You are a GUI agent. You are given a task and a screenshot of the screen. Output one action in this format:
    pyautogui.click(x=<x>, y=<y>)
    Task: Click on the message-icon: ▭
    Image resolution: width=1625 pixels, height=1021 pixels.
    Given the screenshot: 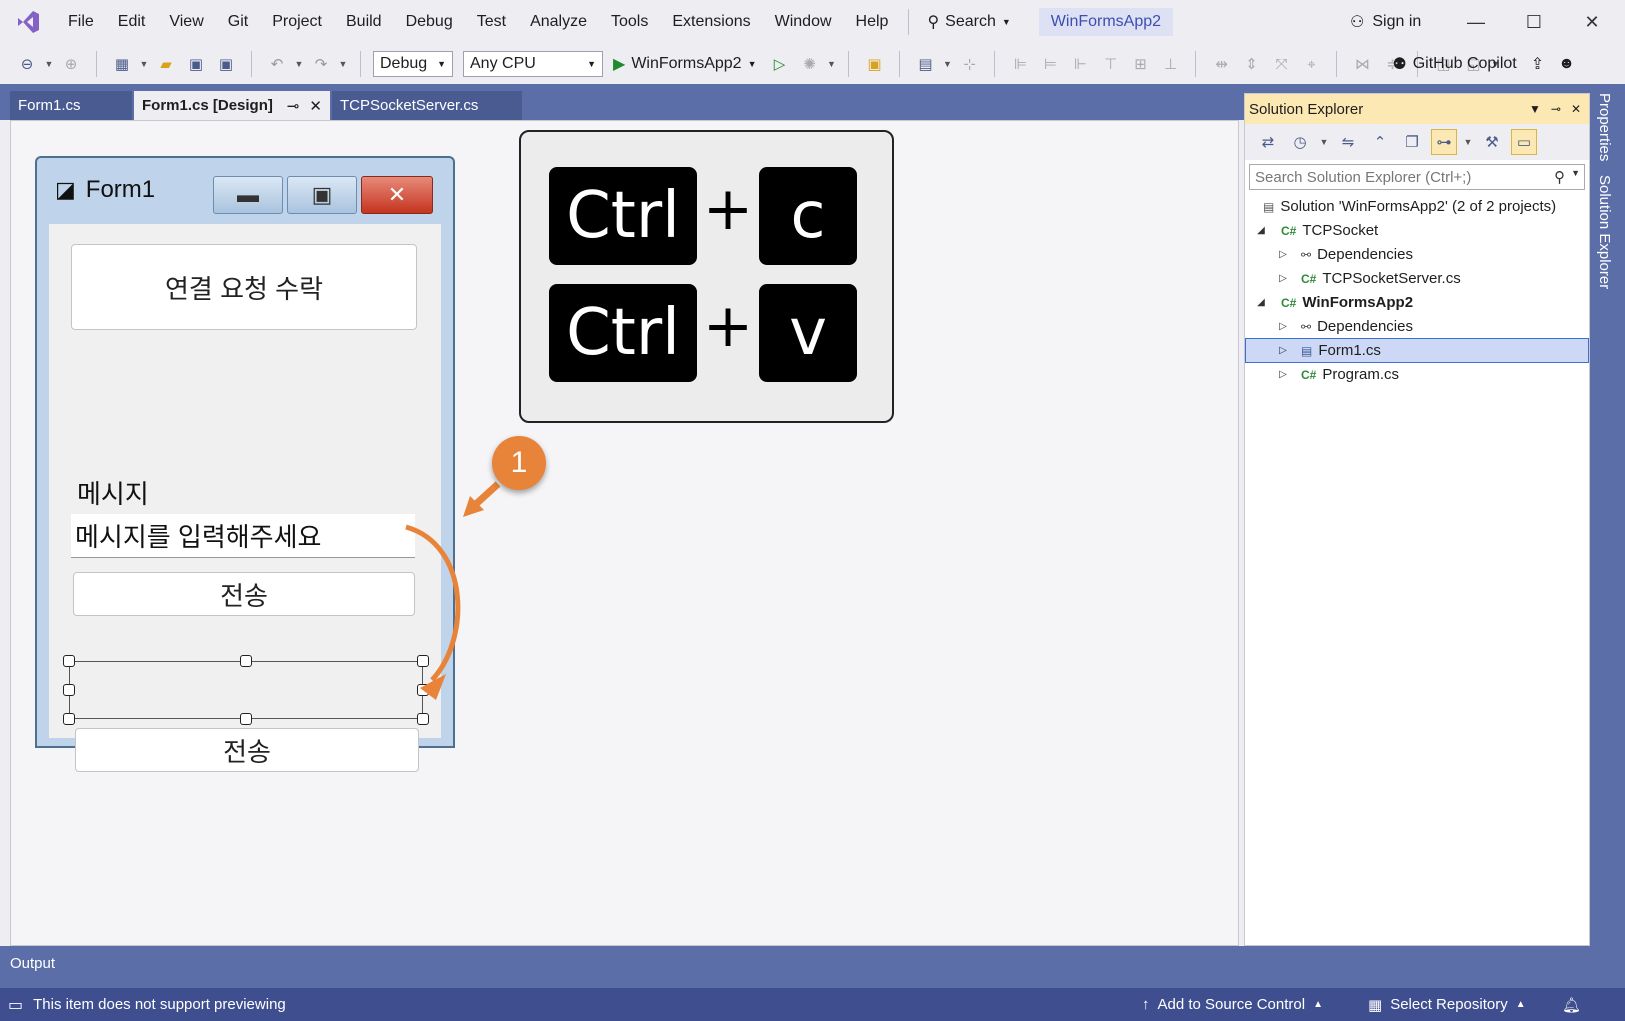 What is the action you would take?
    pyautogui.click(x=16, y=1005)
    